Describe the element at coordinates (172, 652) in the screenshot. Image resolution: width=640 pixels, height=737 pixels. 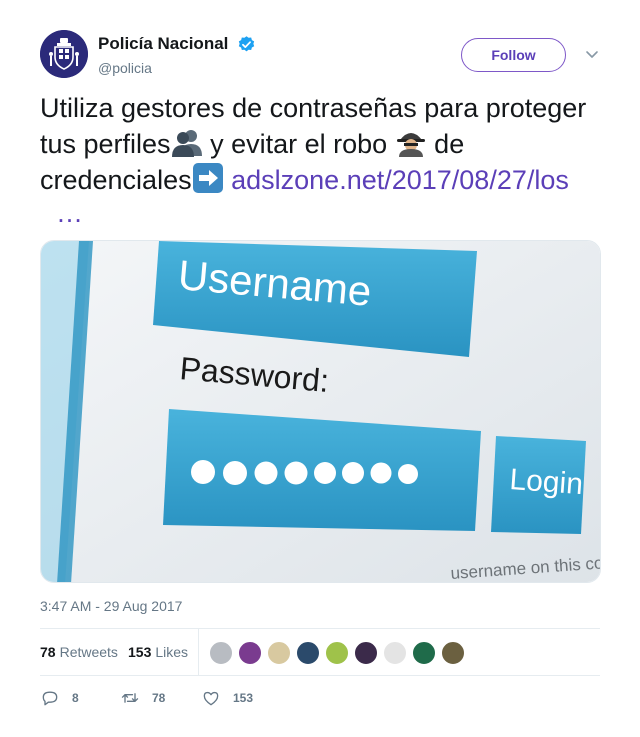
I see `likes-label: Likes` at that location.